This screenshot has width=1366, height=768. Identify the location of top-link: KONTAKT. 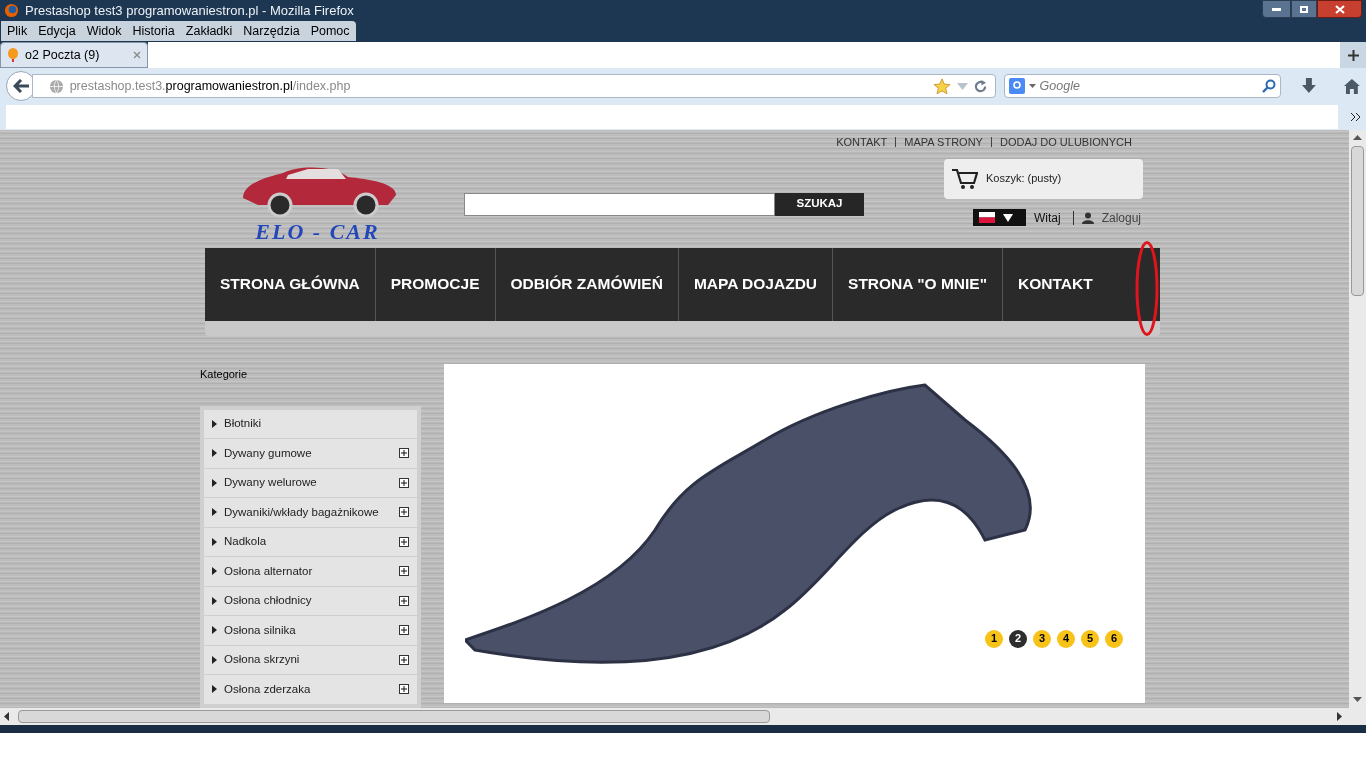
(862, 142).